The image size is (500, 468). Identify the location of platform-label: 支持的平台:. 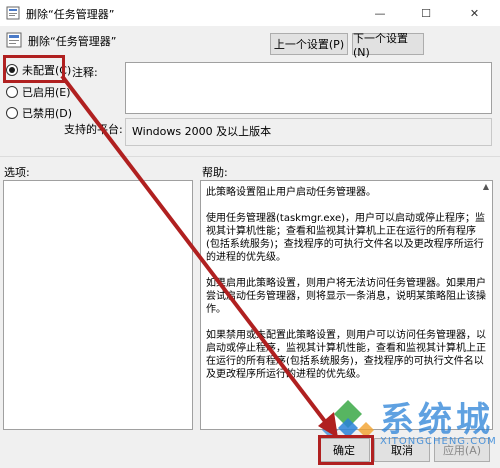
(93, 129).